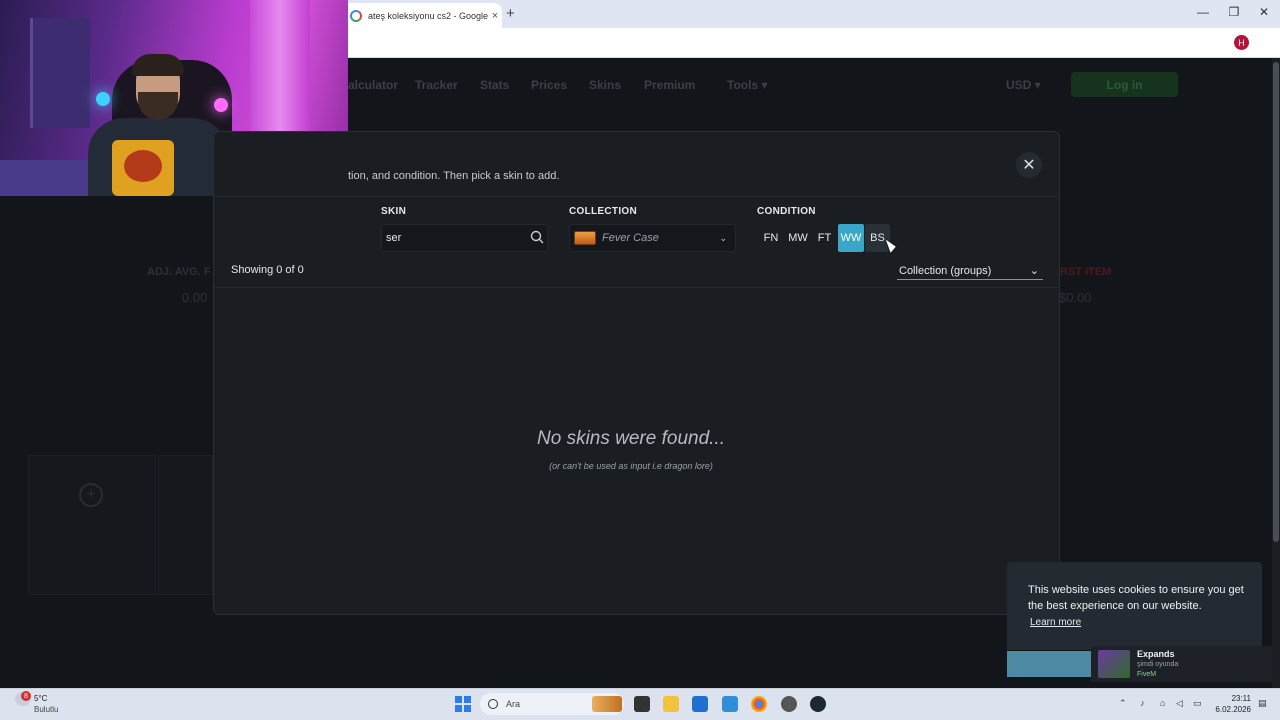 Image resolution: width=1280 pixels, height=720 pixels. Describe the element at coordinates (798, 238) in the screenshot. I see `condition-mw-button: MW` at that location.